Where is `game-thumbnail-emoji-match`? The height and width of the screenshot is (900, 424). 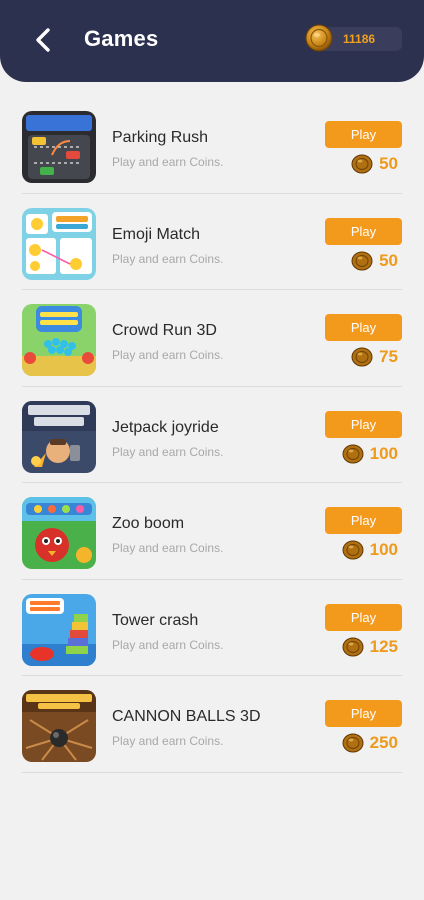 game-thumbnail-emoji-match is located at coordinates (59, 243).